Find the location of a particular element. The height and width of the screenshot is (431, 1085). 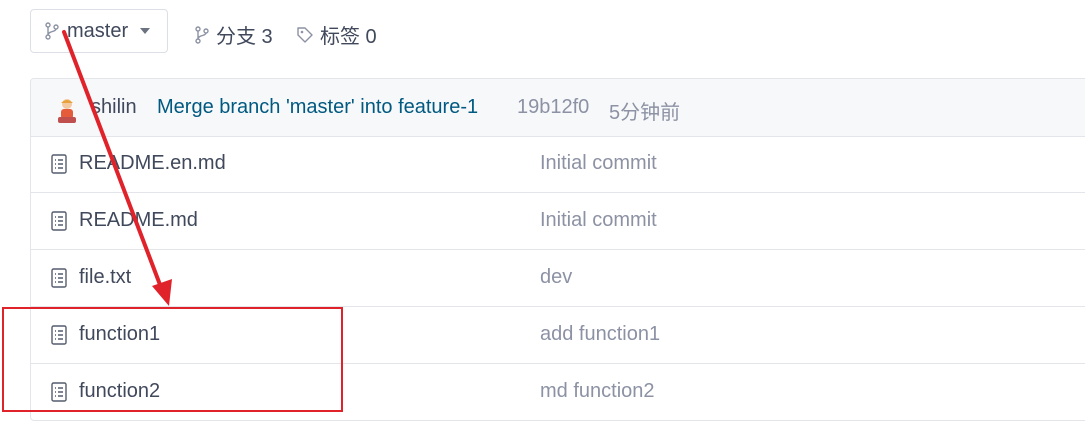

file-commit-message: md function2 is located at coordinates (597, 391).